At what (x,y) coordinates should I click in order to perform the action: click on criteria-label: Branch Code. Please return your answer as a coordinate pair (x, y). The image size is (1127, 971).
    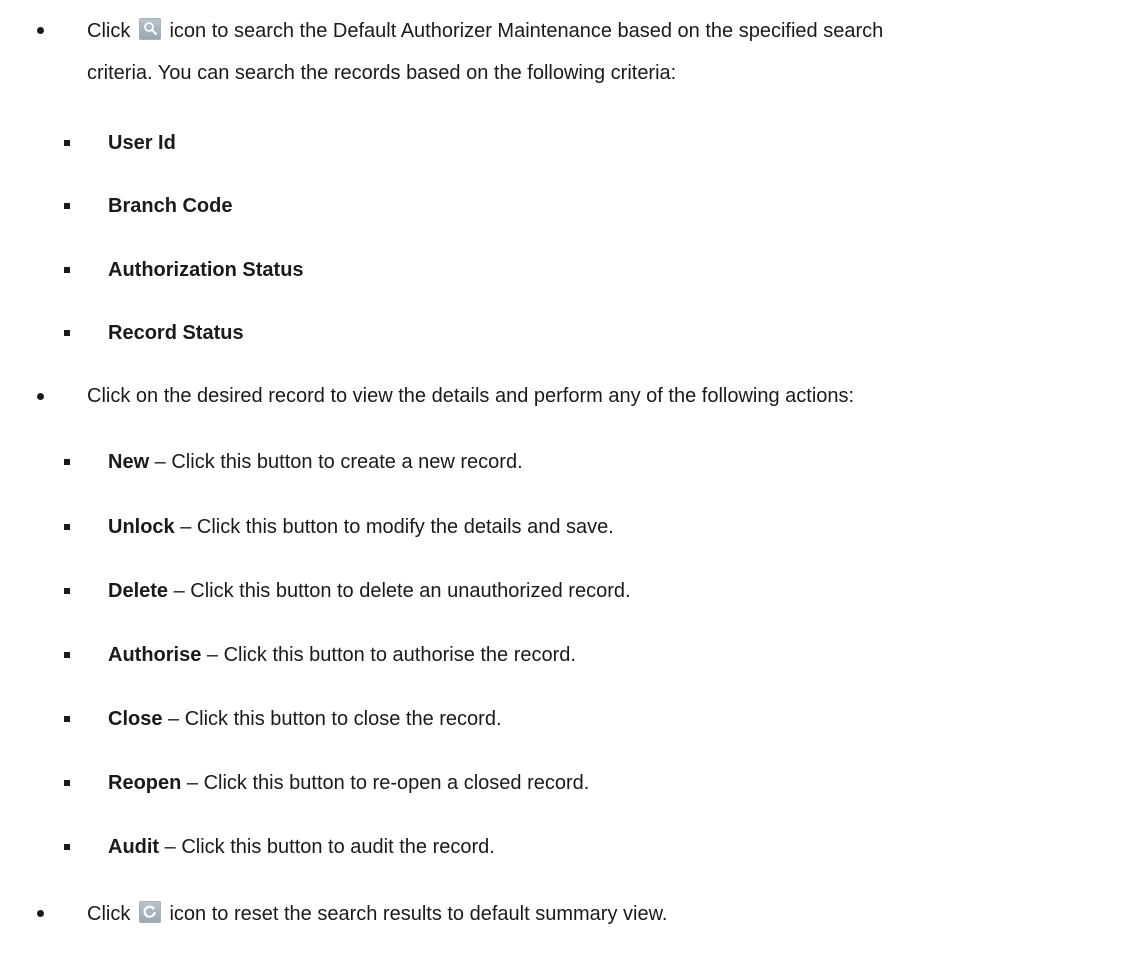
    Looking at the image, I should click on (170, 206).